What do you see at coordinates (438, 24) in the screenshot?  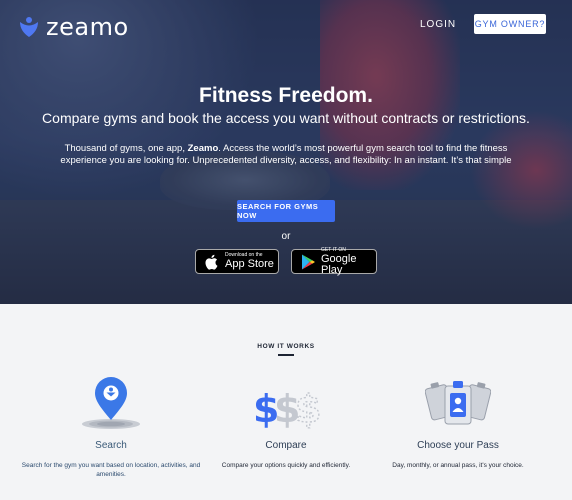 I see `login-link: LOGIN` at bounding box center [438, 24].